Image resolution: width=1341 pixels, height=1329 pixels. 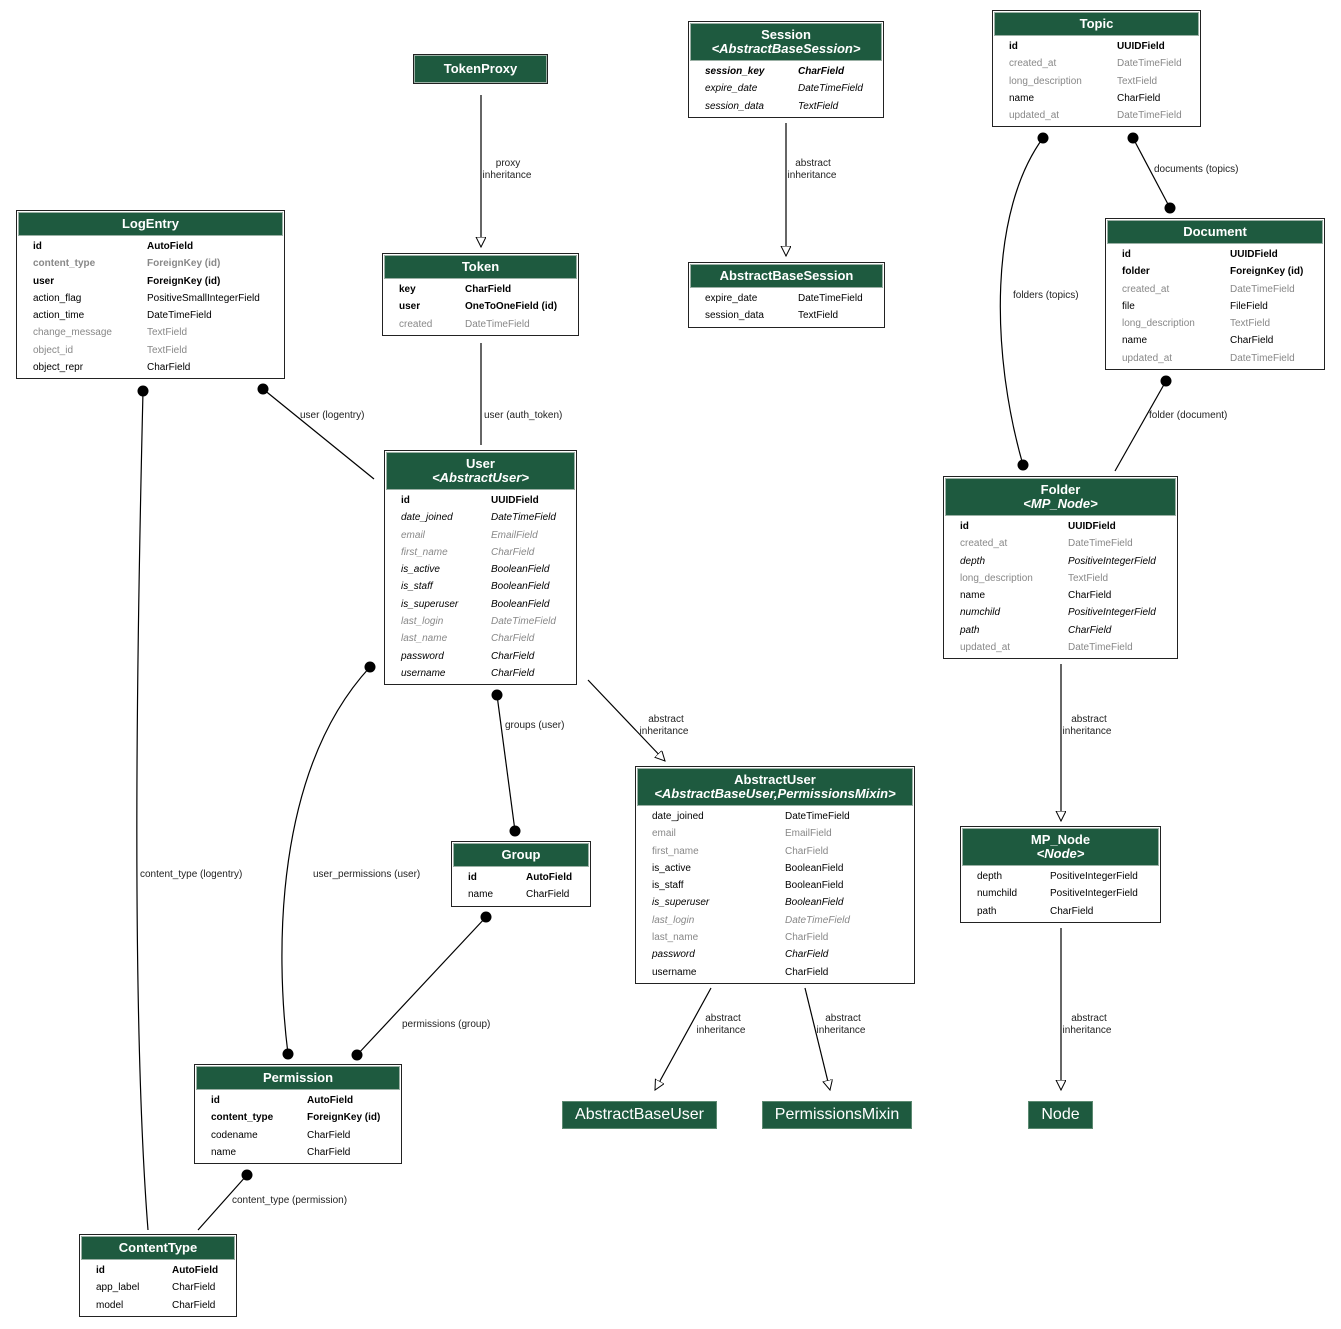 I want to click on field-name: is_staff, so click(x=417, y=587).